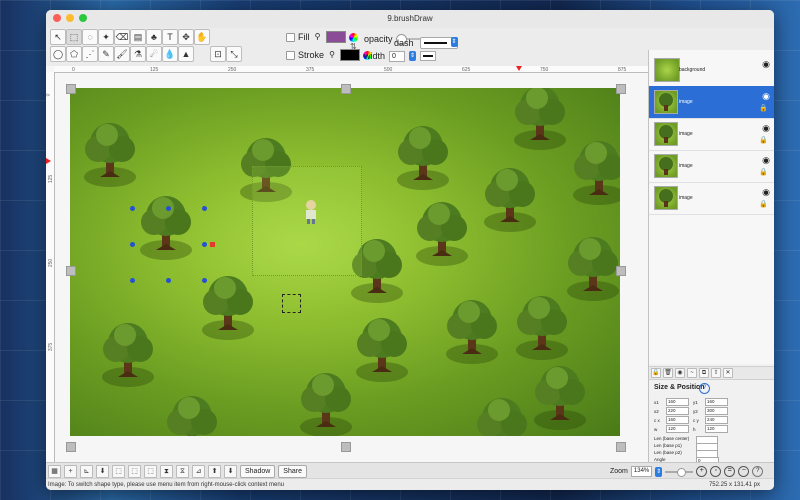  What do you see at coordinates (102, 471) in the screenshot?
I see `import-icon: ⬇` at bounding box center [102, 471].